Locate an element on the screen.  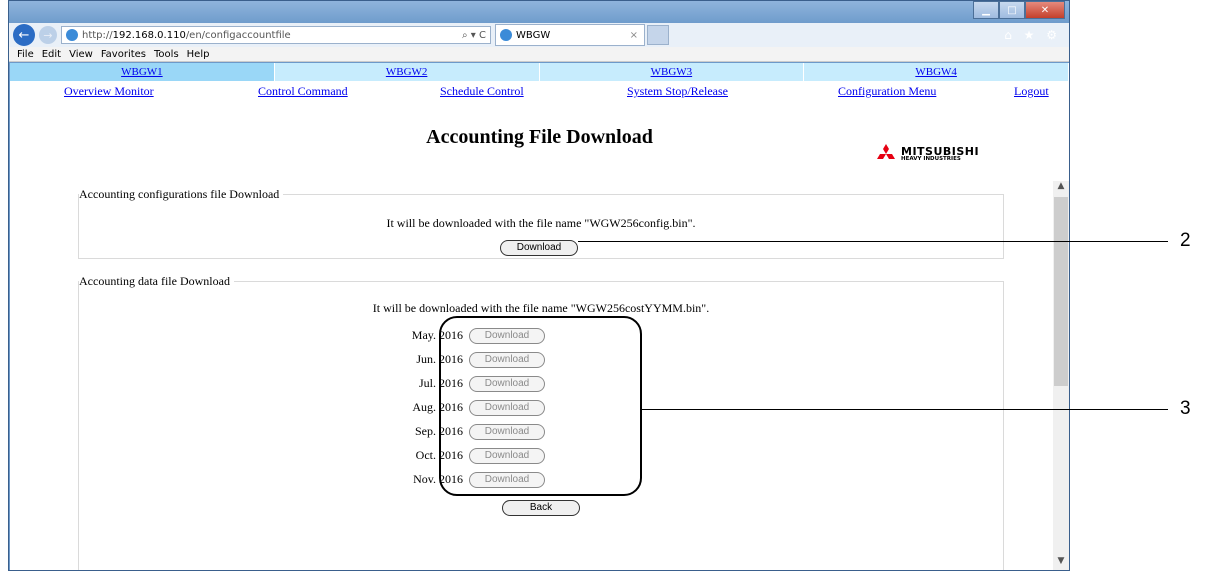
new-tab-button is located at coordinates (658, 35).